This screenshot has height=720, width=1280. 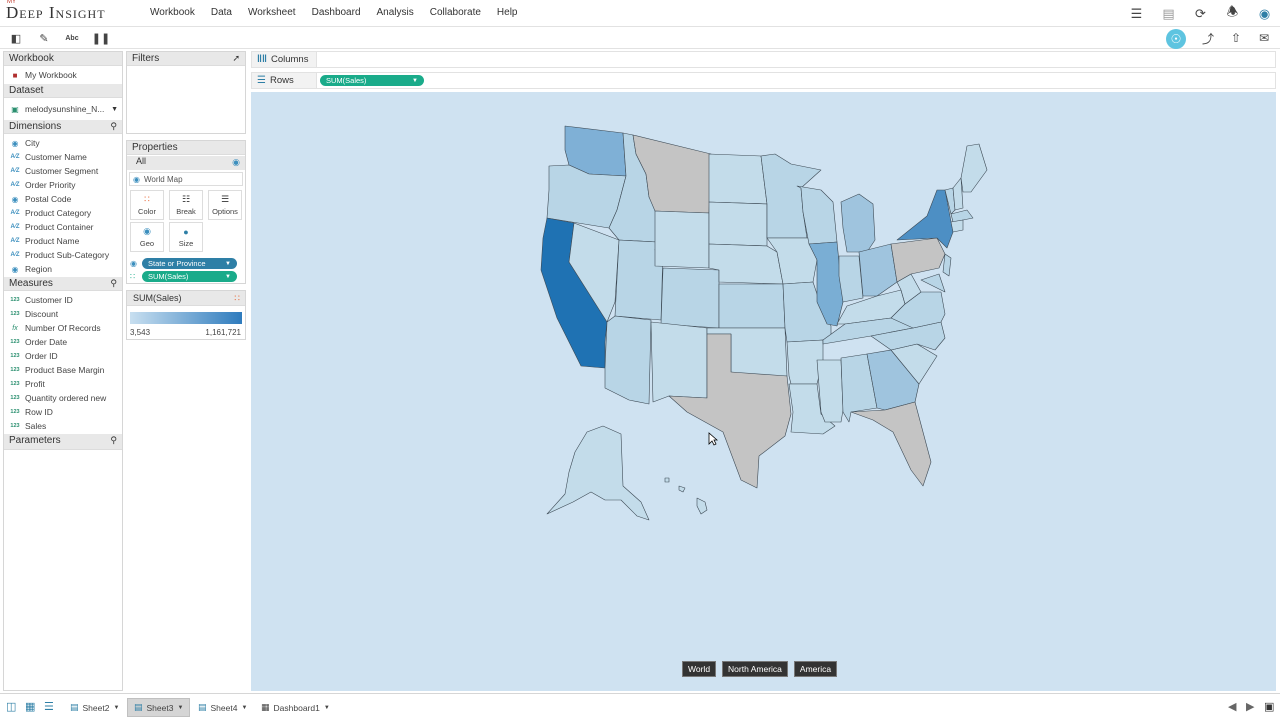 What do you see at coordinates (222, 707) in the screenshot?
I see `tab-sheet4: ▤ Sheet4 ▼` at bounding box center [222, 707].